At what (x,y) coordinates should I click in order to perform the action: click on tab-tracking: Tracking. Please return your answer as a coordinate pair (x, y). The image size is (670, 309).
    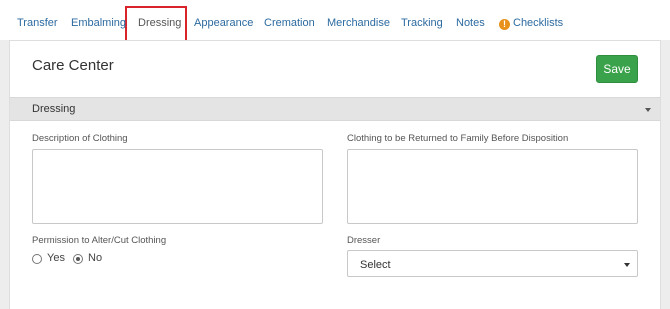
    Looking at the image, I should click on (422, 23).